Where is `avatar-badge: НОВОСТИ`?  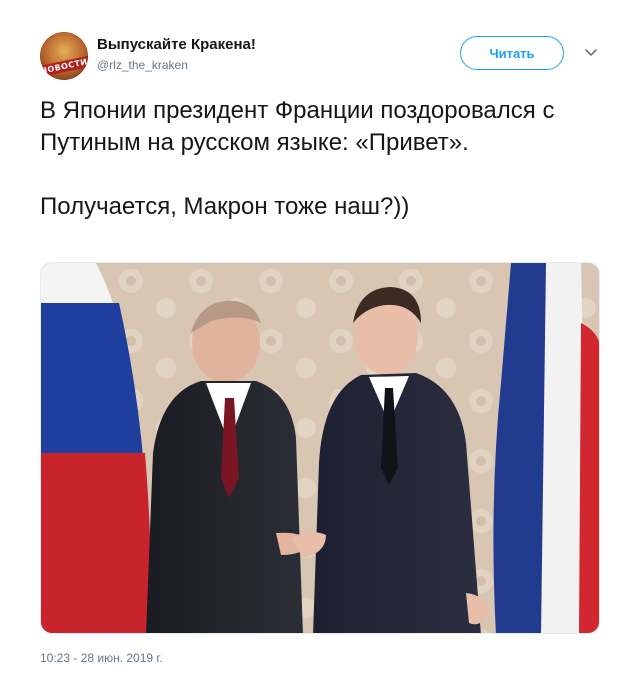
avatar-badge: НОВОСТИ is located at coordinates (64, 66).